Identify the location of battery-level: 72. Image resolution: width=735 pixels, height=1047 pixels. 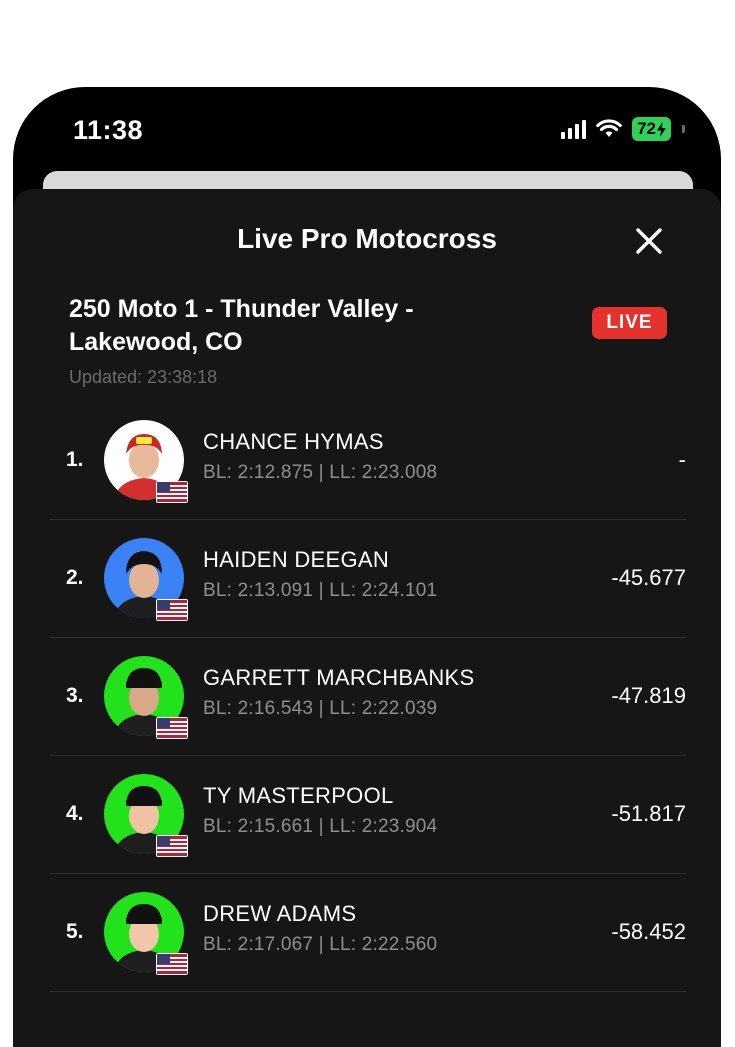
(646, 128).